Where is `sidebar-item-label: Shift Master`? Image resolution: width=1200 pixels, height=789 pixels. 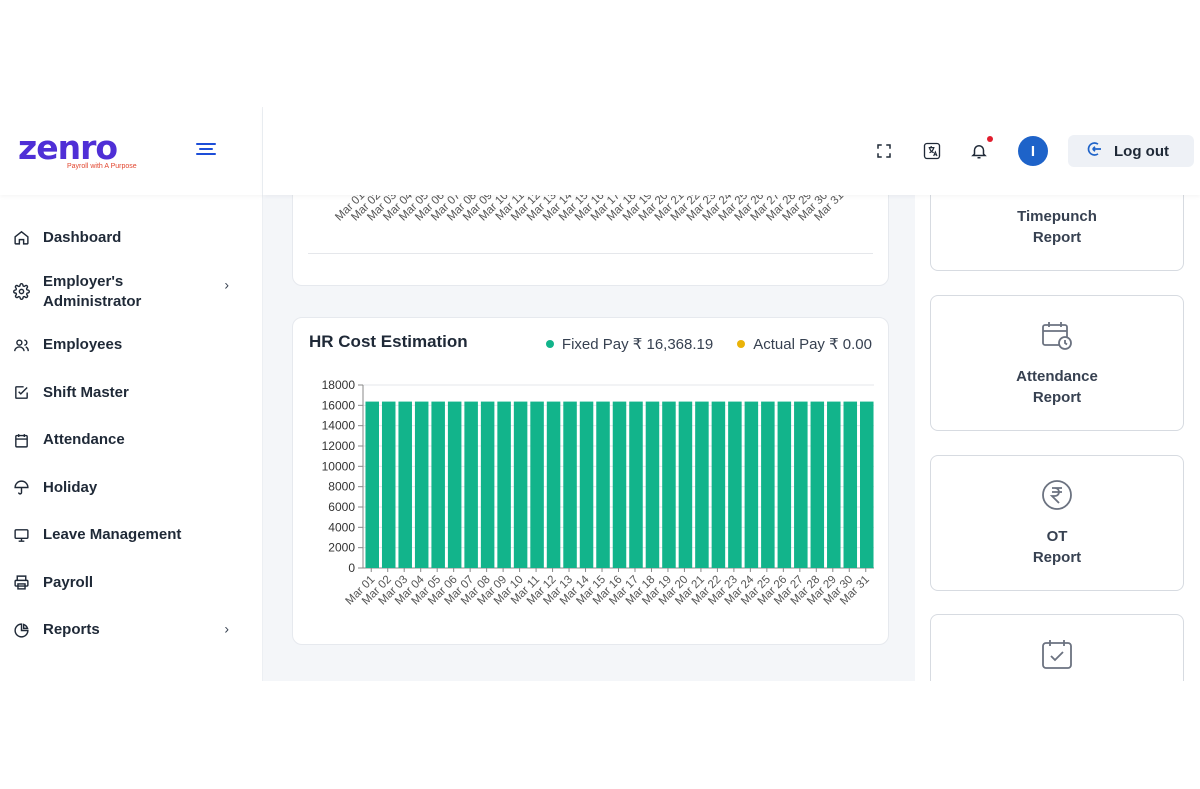 sidebar-item-label: Shift Master is located at coordinates (86, 392).